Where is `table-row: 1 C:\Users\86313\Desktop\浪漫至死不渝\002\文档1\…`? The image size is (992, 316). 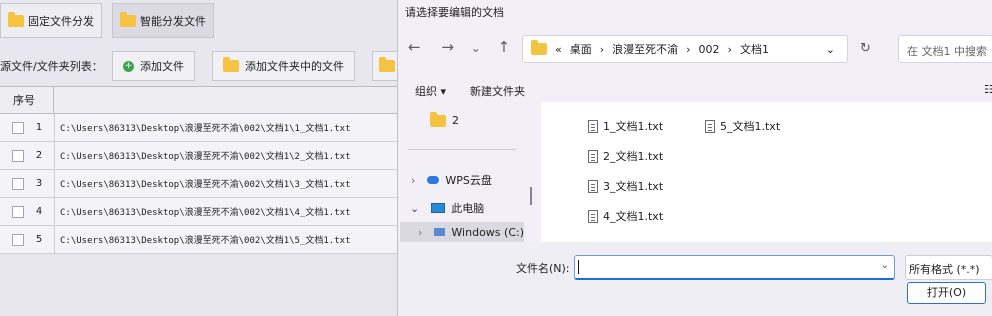 table-row: 1 C:\Users\86313\Desktop\浪漫至死不渝\002\文档1\… is located at coordinates (200, 127).